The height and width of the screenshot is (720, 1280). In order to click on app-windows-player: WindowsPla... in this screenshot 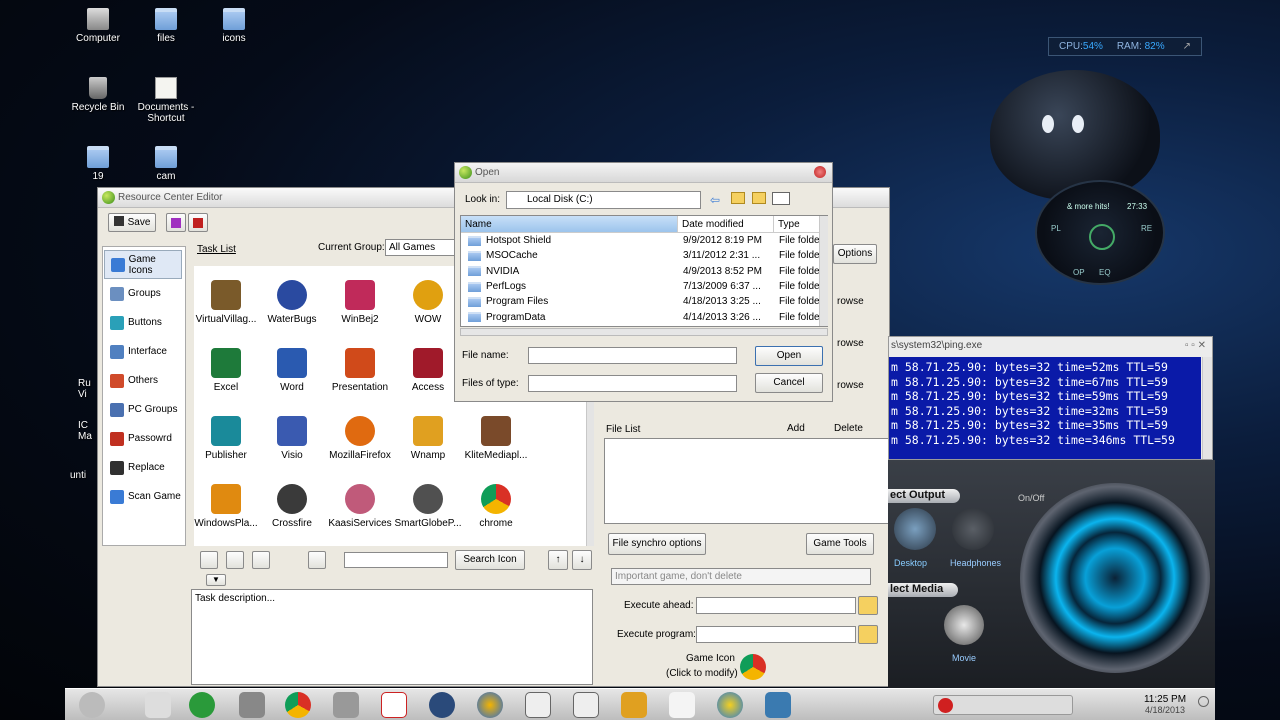, I will do `click(226, 506)`.